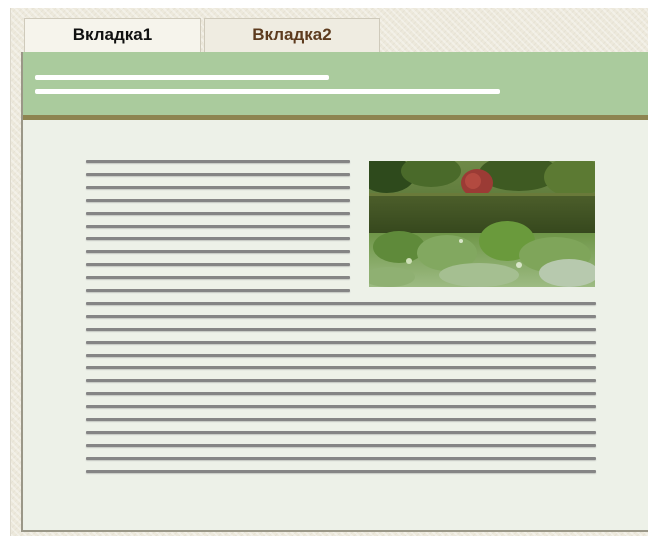  I want to click on tab-2: Вкладка2, so click(292, 35).